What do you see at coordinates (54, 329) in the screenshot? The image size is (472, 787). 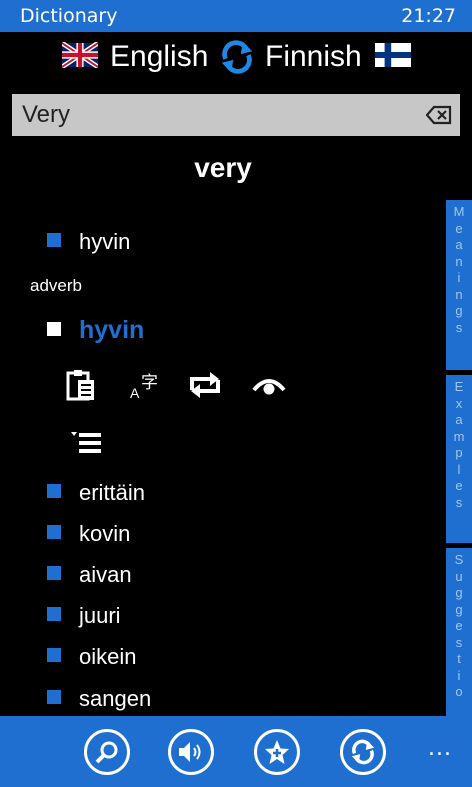 I see `selected-bullet-icon` at bounding box center [54, 329].